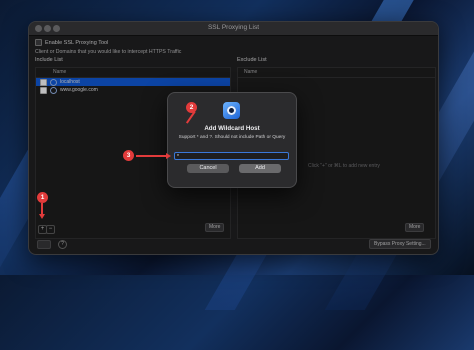 This screenshot has width=474, height=350. Describe the element at coordinates (231, 110) in the screenshot. I see `app-icon` at that location.